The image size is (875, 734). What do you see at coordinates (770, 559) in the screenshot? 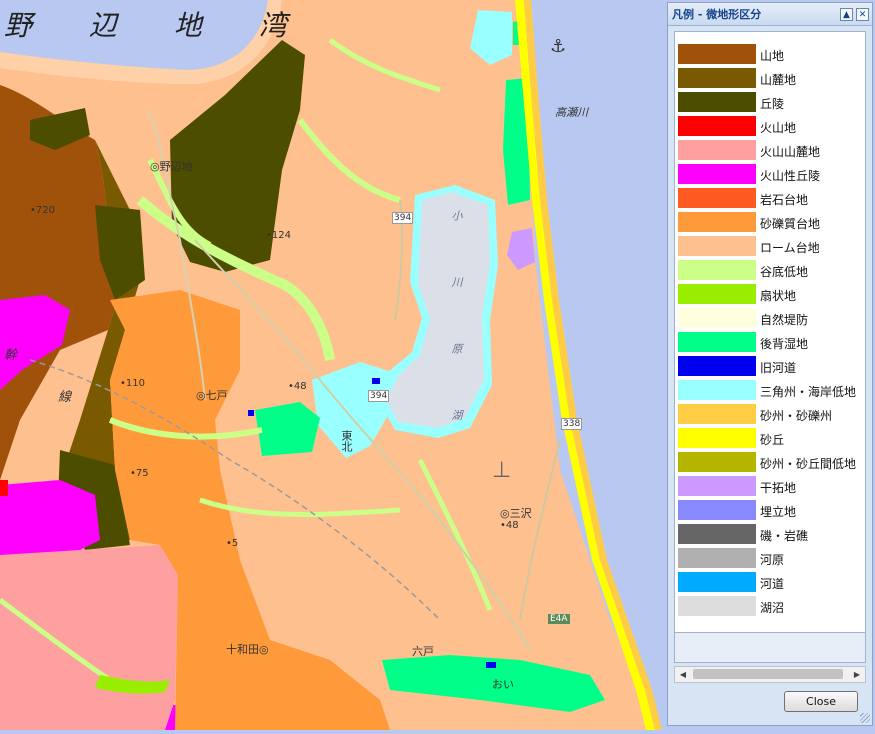
I see `legend-item: 河原` at bounding box center [770, 559].